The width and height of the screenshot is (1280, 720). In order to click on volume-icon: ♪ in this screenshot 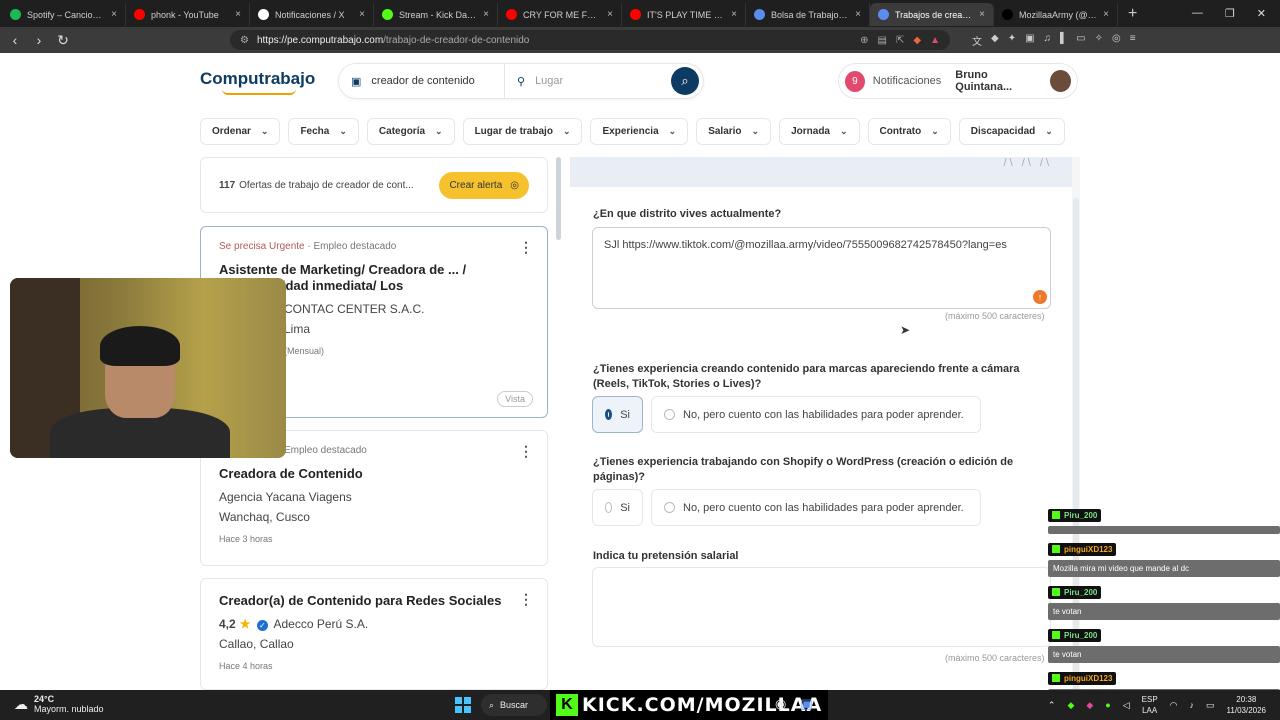, I will do `click(1192, 705)`.